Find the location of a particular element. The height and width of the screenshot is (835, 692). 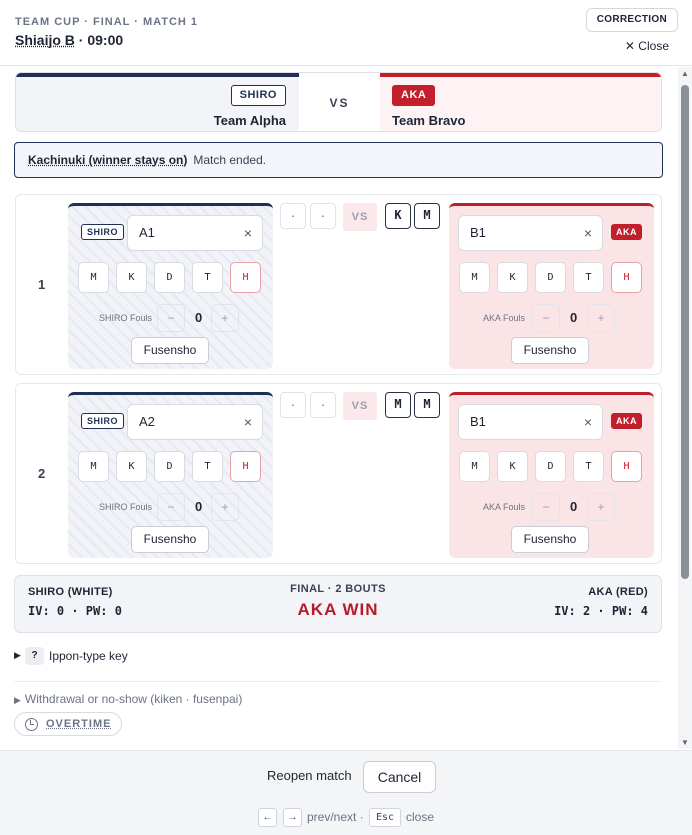

correction-button: CORRECTION is located at coordinates (631, 20).